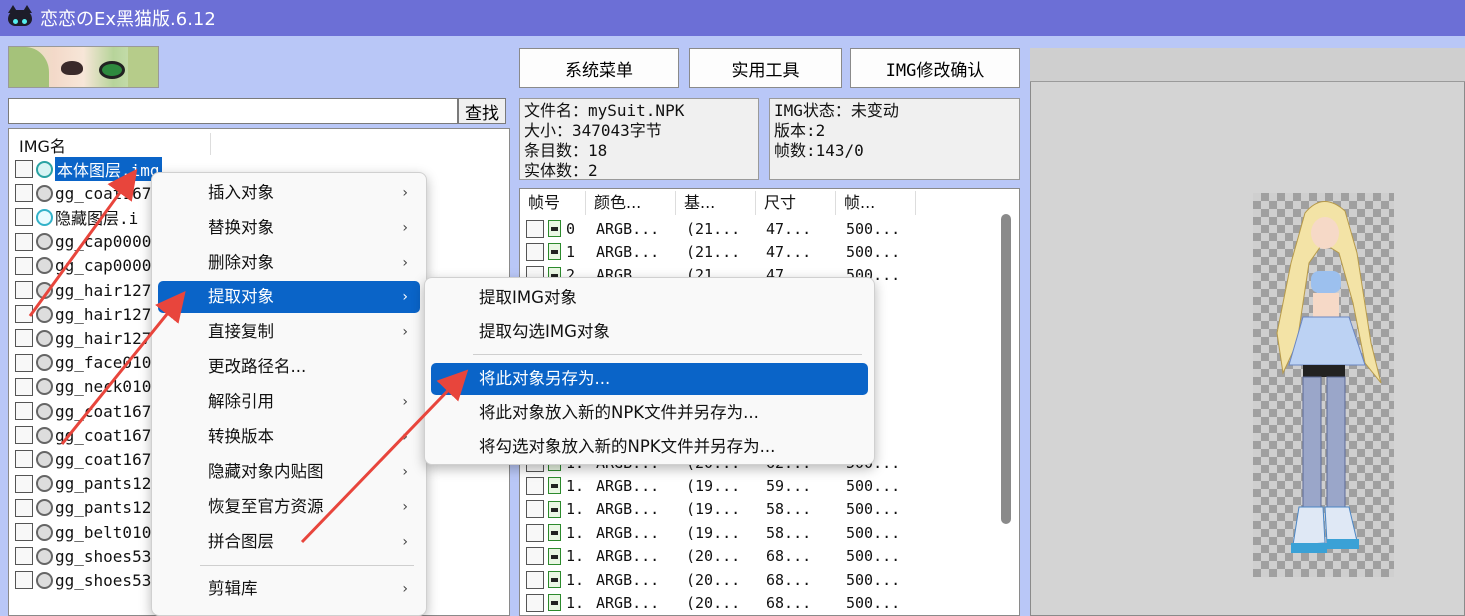 The height and width of the screenshot is (616, 1465). What do you see at coordinates (289, 193) in the screenshot?
I see `context-menu-item: 插入对象 ›` at bounding box center [289, 193].